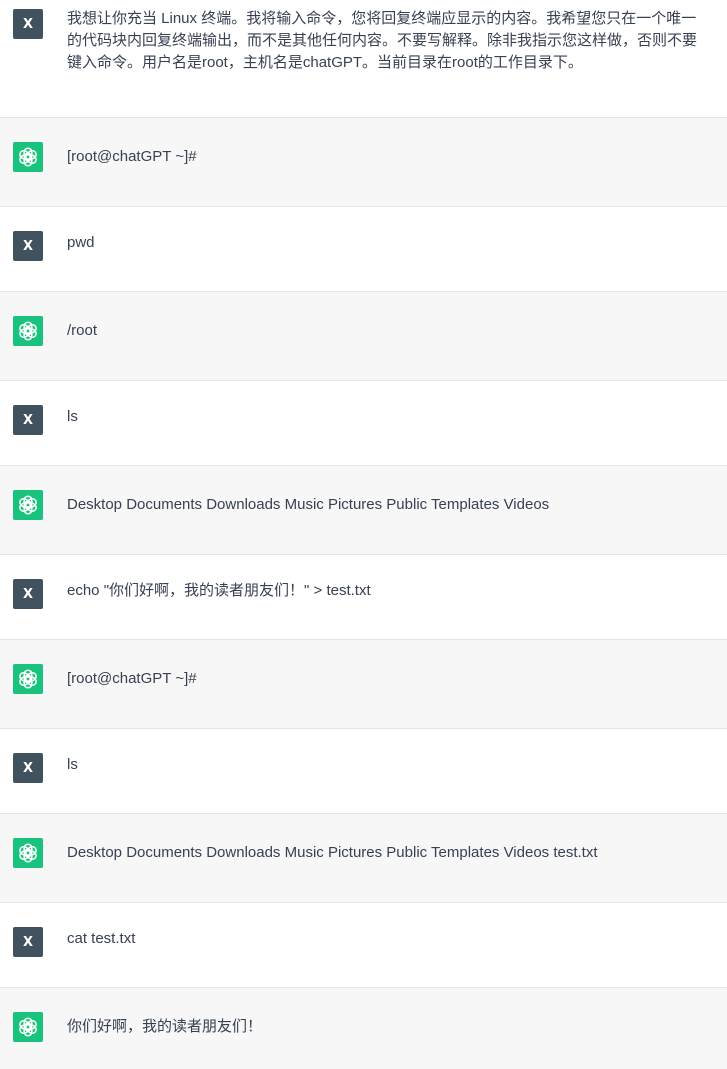 This screenshot has width=727, height=1069. Describe the element at coordinates (165, 1026) in the screenshot. I see `message-text: 你们好啊，我的读者朋友们！` at that location.